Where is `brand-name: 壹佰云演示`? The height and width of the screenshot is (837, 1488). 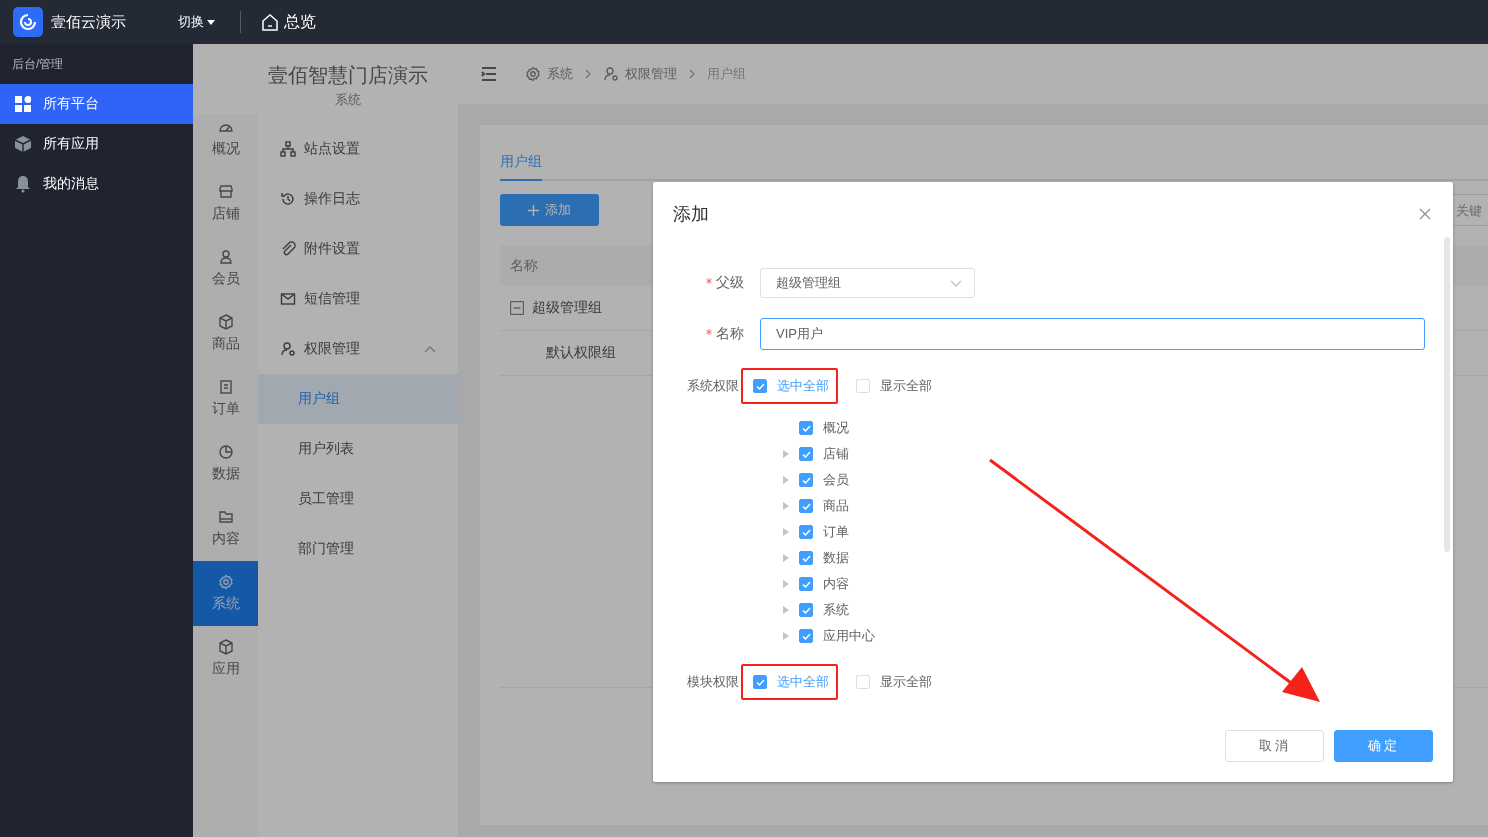
brand-name: 壹佰云演示 is located at coordinates (88, 22).